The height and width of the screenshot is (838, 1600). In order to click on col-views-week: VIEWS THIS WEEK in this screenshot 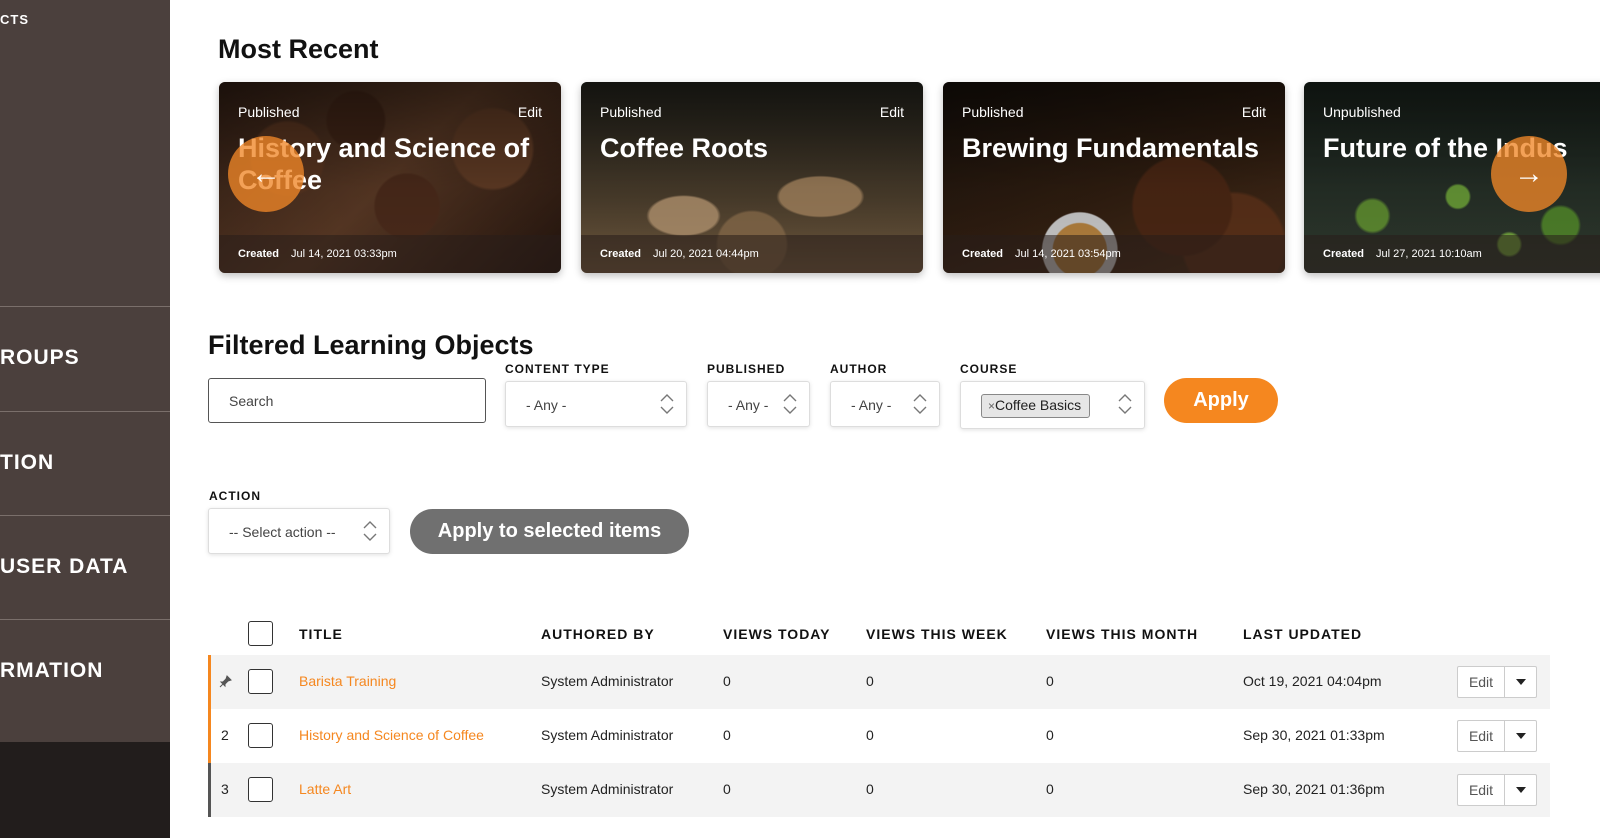, I will do `click(937, 634)`.